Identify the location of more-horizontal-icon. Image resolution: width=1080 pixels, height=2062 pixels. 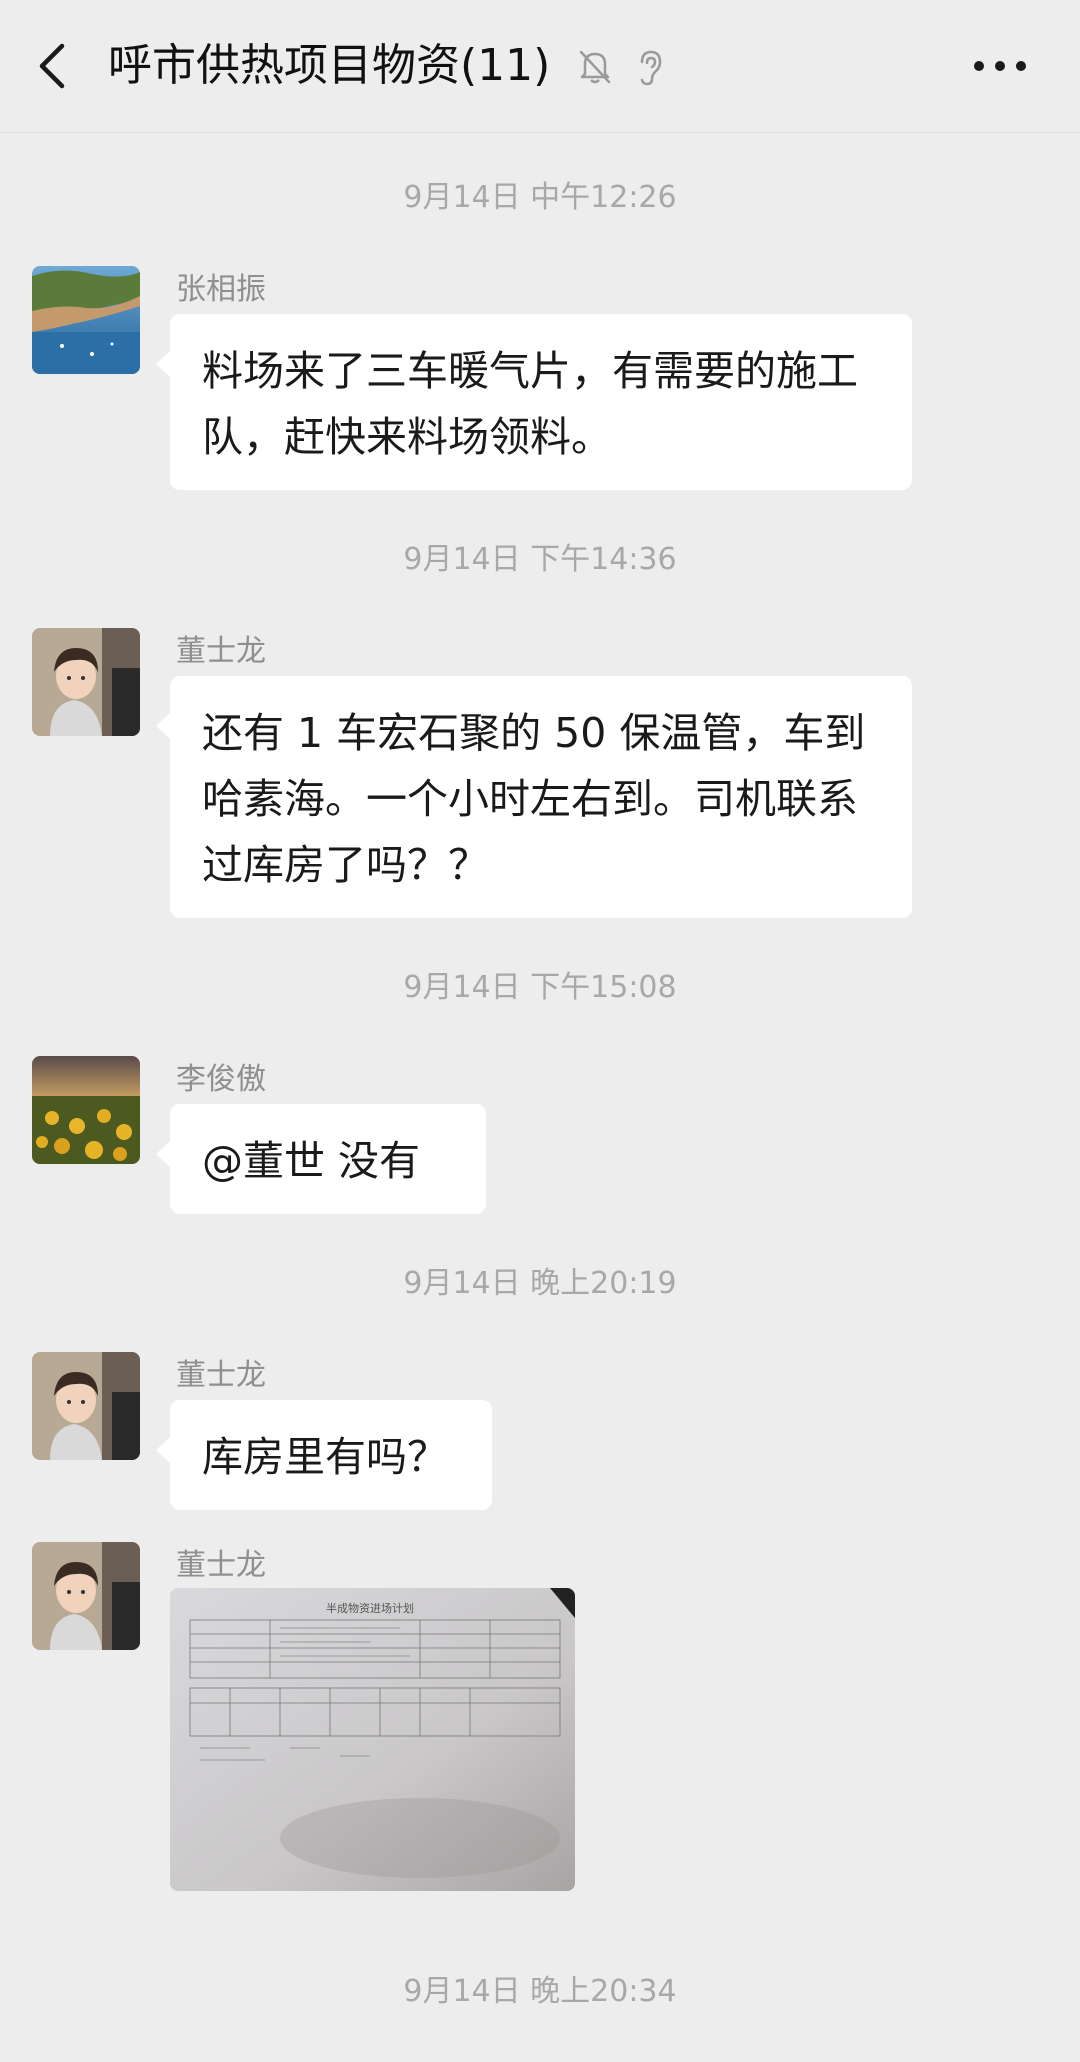
(1000, 66).